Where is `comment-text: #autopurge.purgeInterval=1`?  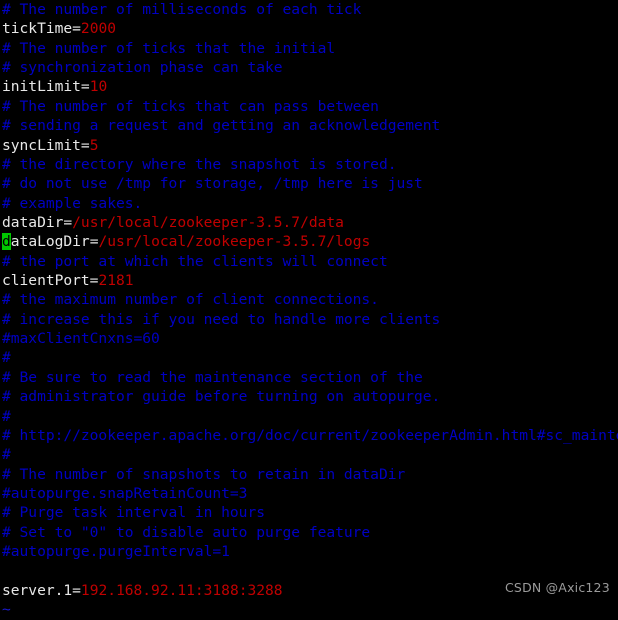 comment-text: #autopurge.purgeInterval=1 is located at coordinates (116, 552).